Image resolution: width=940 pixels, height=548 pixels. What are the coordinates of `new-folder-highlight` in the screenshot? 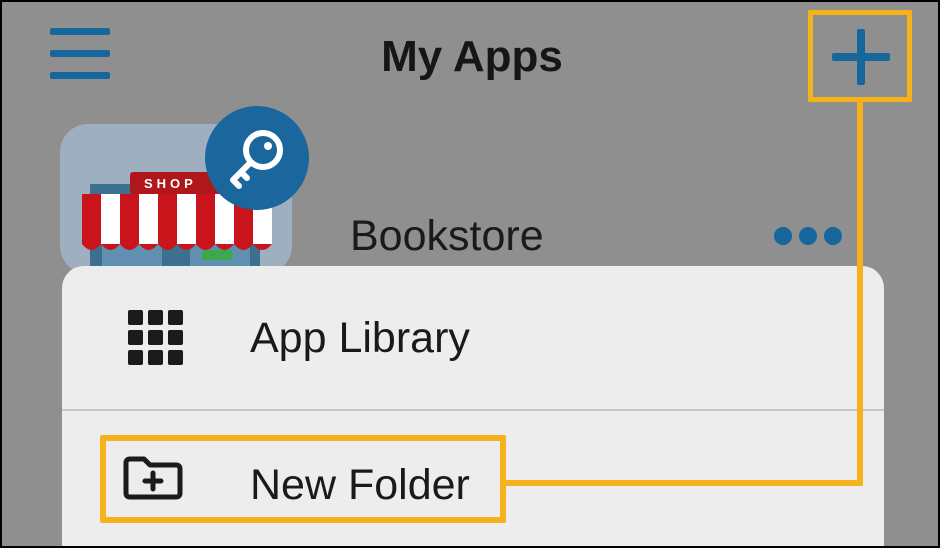 It's located at (303, 479).